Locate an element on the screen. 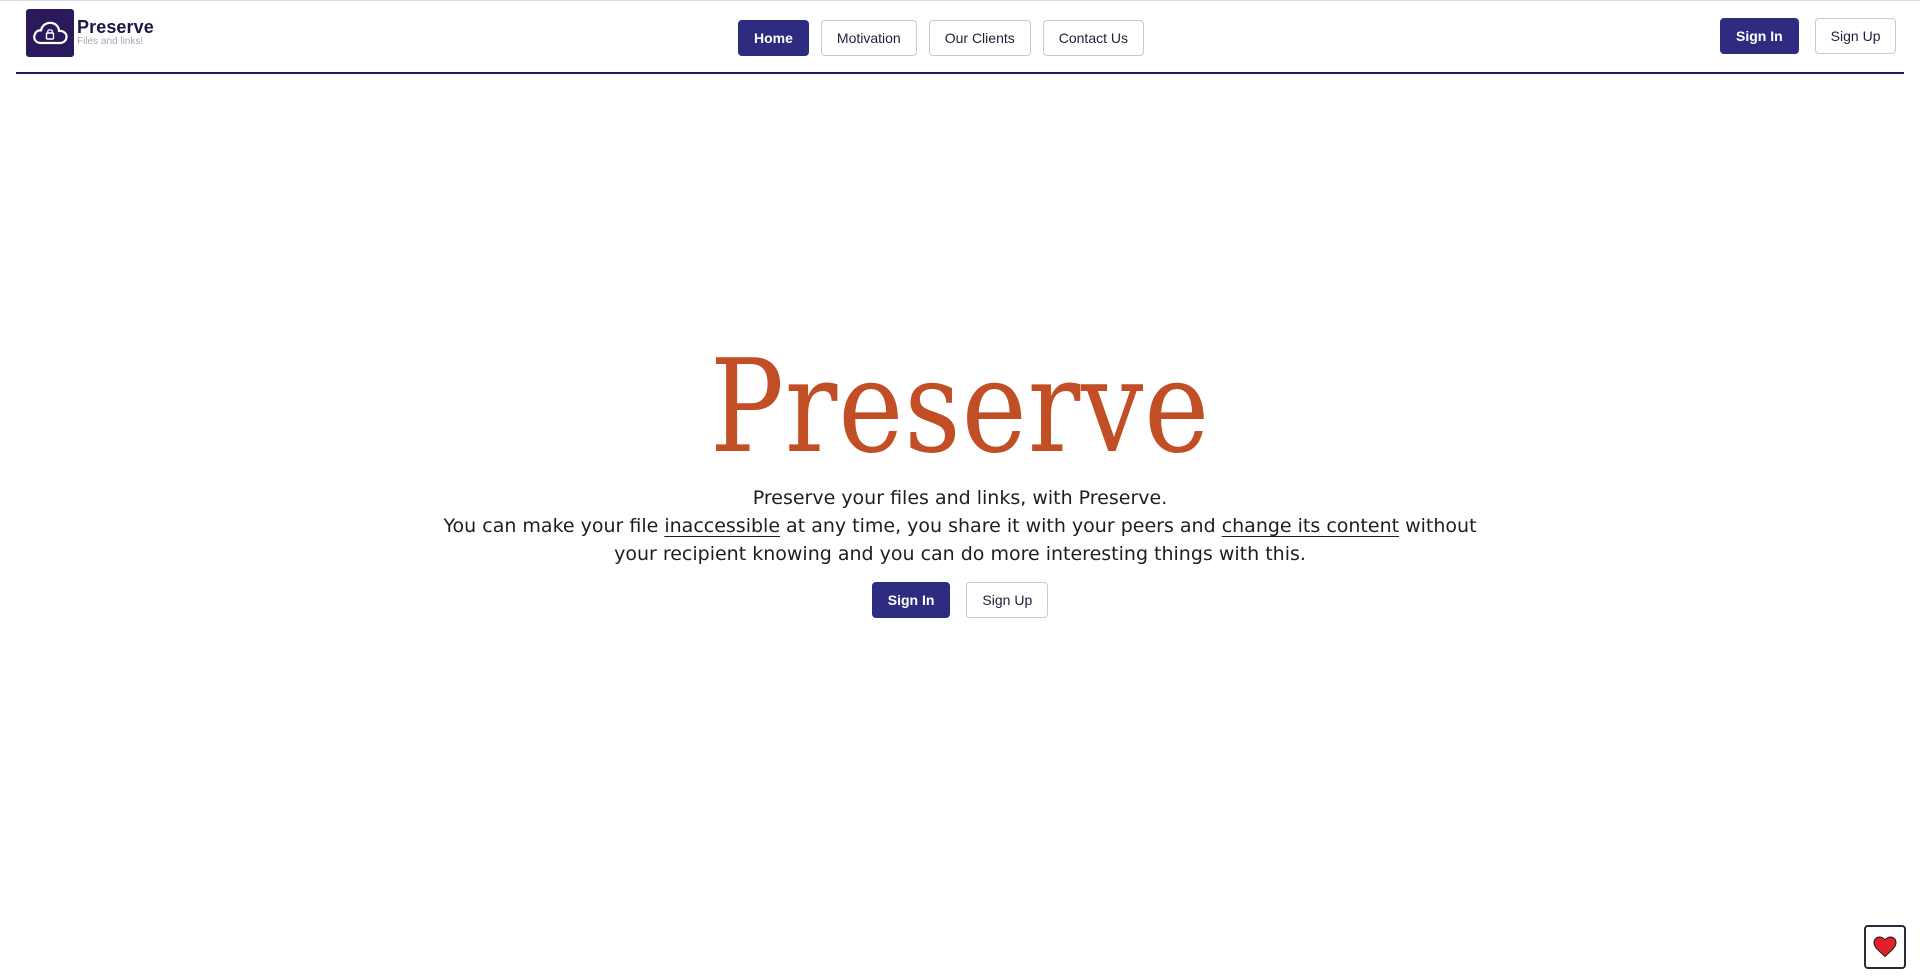 This screenshot has width=1920, height=978. hero-sign-in-button: Sign In is located at coordinates (911, 600).